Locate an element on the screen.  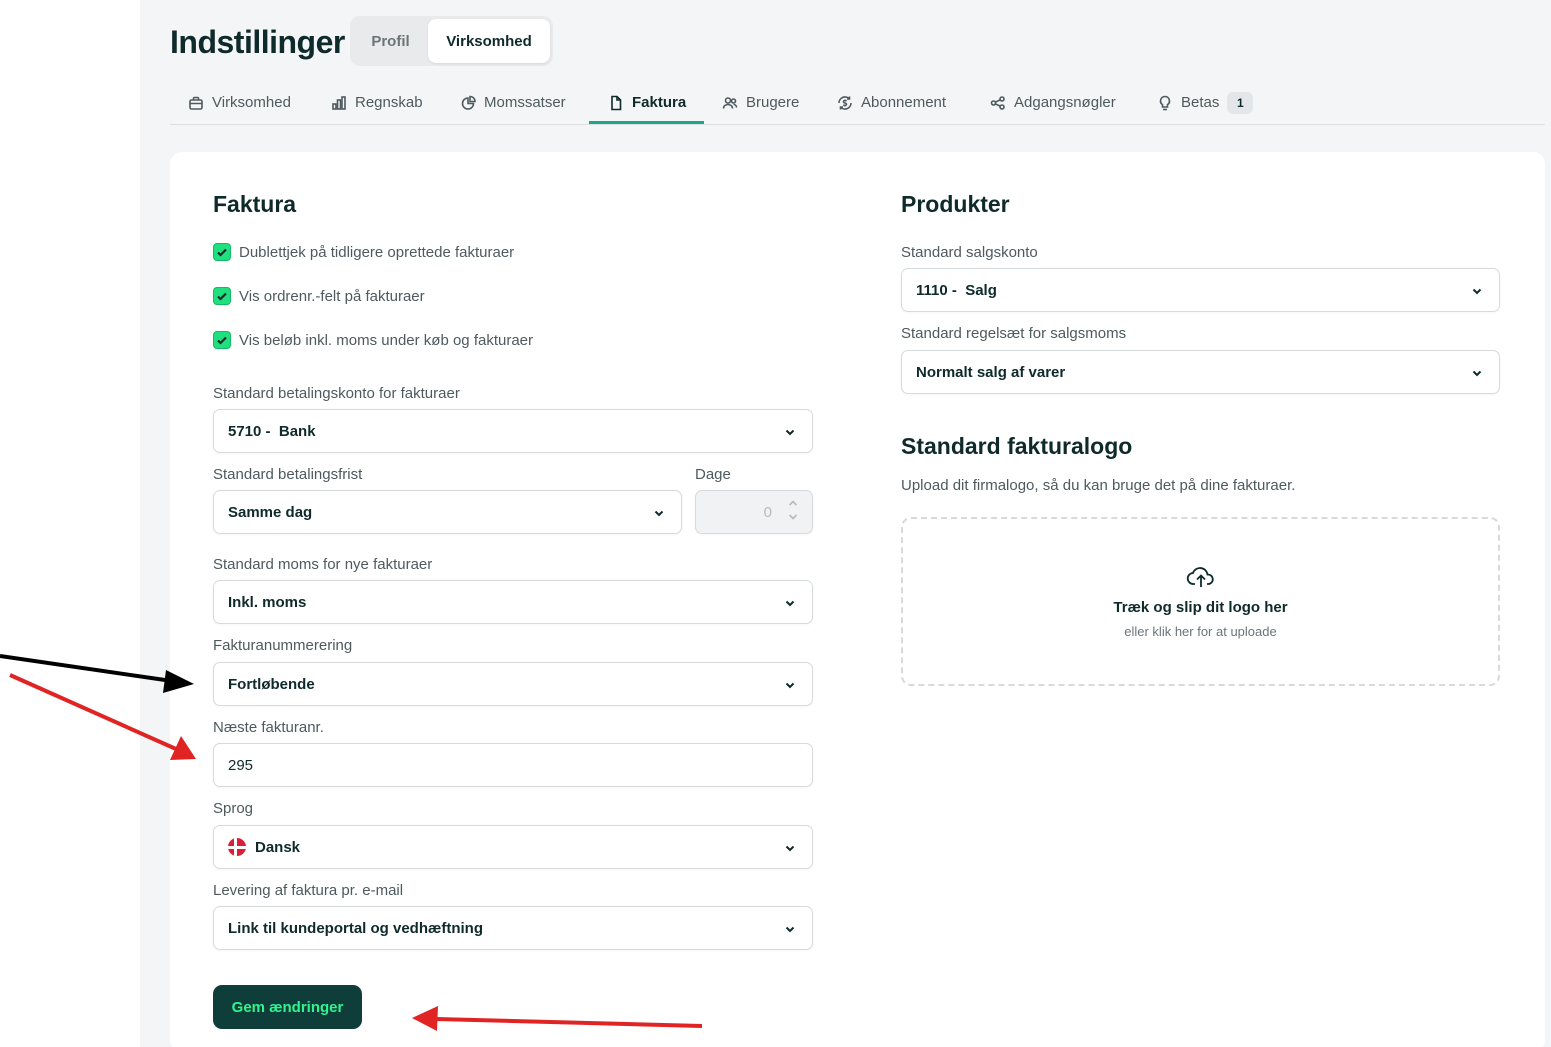
numbering-select: Fortløbende is located at coordinates (513, 684).